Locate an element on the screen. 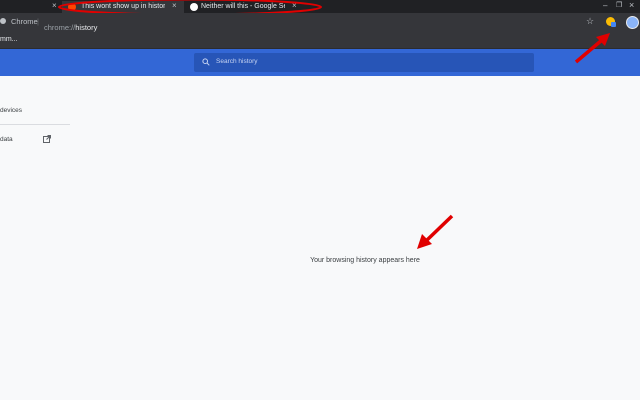  close-window-button: × is located at coordinates (631, 5).